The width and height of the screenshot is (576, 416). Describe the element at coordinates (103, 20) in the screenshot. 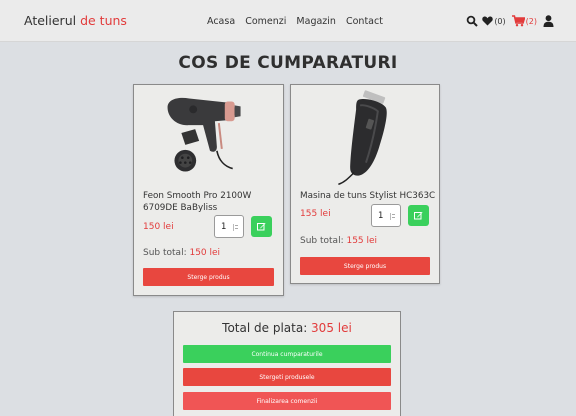

I see `brand-accent: de tuns` at that location.